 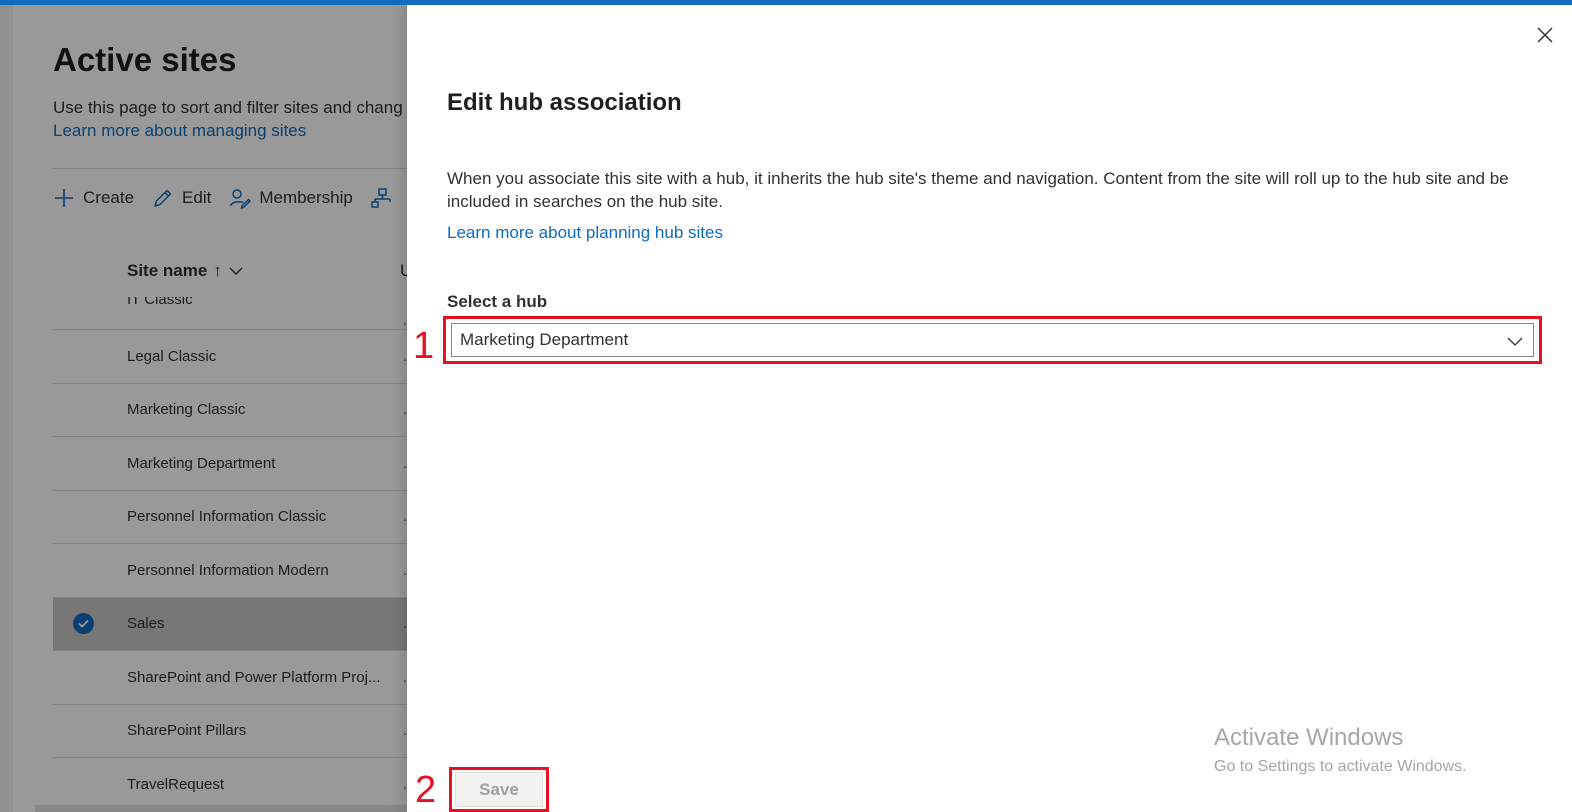 I want to click on learn-more-hub-sites-link: Learn more about planning hub sites, so click(x=585, y=233).